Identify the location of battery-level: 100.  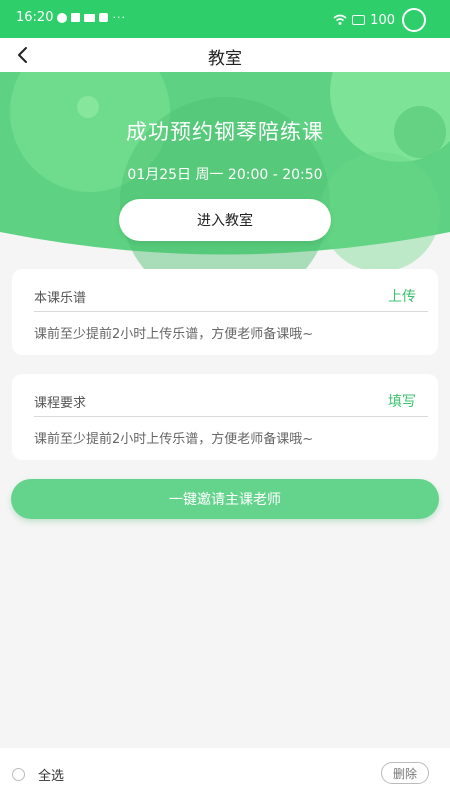
(382, 20).